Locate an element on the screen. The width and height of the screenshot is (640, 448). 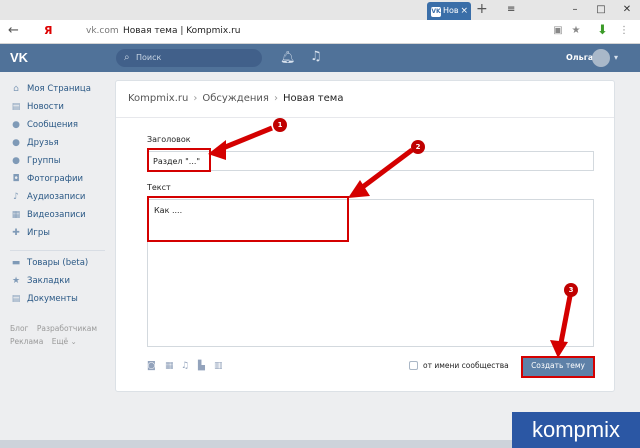
sidebar-item-friends: ● Друзья is located at coordinates (34, 143).